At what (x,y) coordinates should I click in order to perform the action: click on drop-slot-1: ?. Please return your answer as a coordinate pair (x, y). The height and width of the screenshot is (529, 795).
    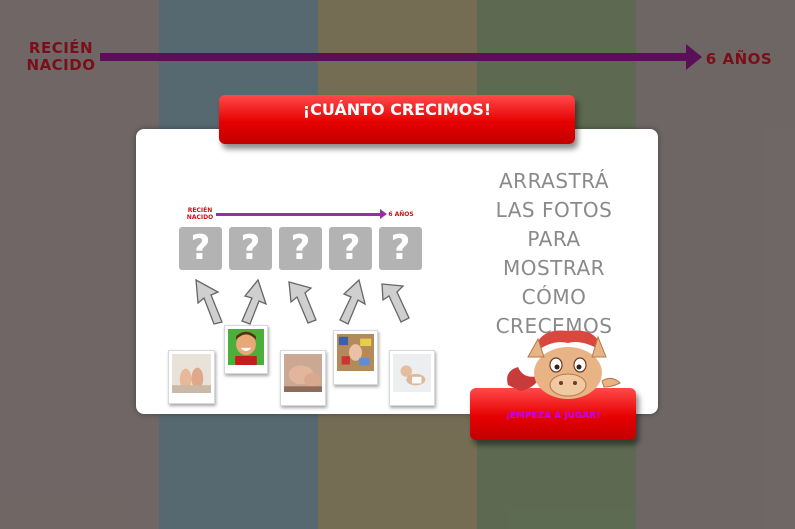
    Looking at the image, I should click on (200, 248).